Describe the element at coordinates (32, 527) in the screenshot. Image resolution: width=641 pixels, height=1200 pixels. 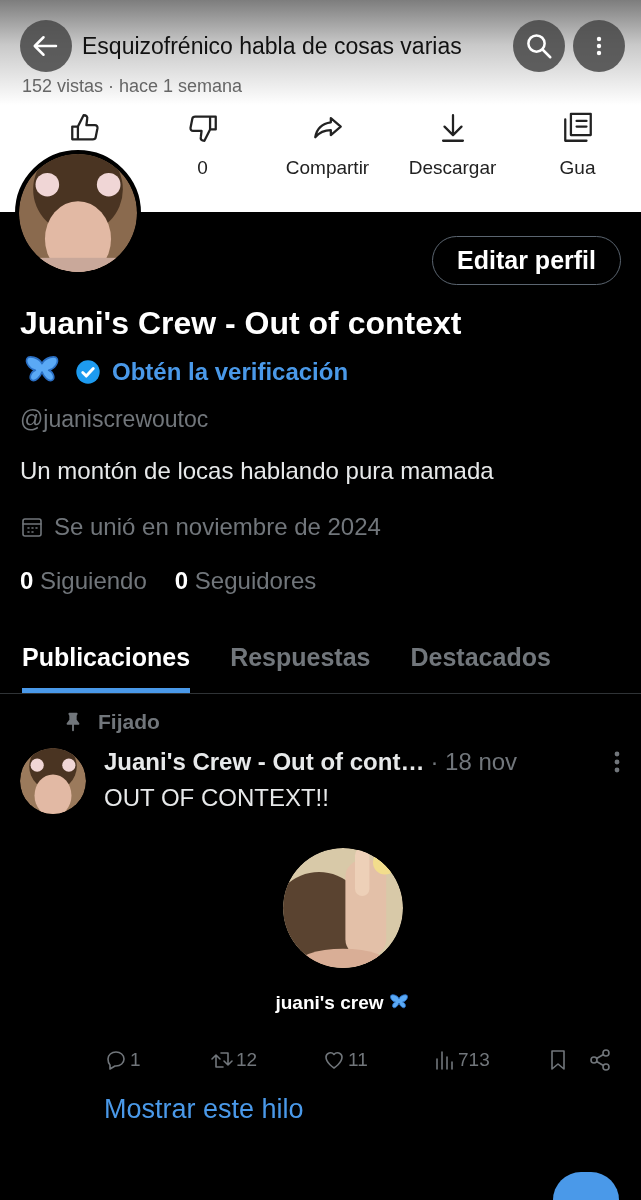
I see `calendar-icon` at that location.